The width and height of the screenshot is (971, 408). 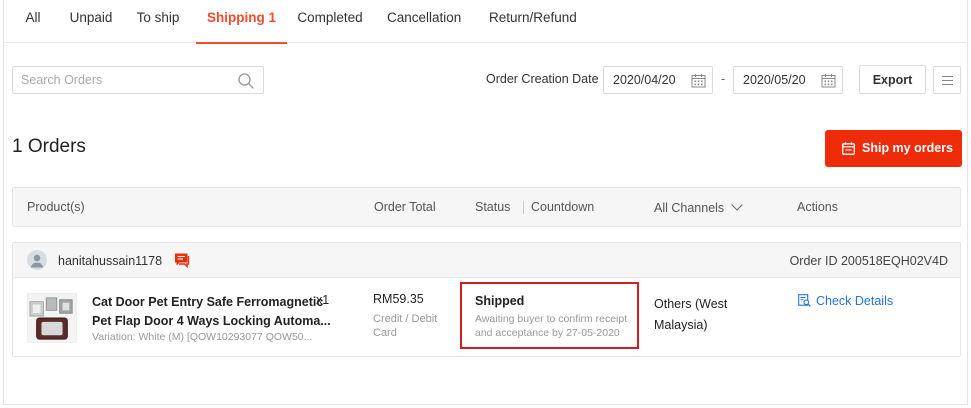 I want to click on search-icon, so click(x=246, y=81).